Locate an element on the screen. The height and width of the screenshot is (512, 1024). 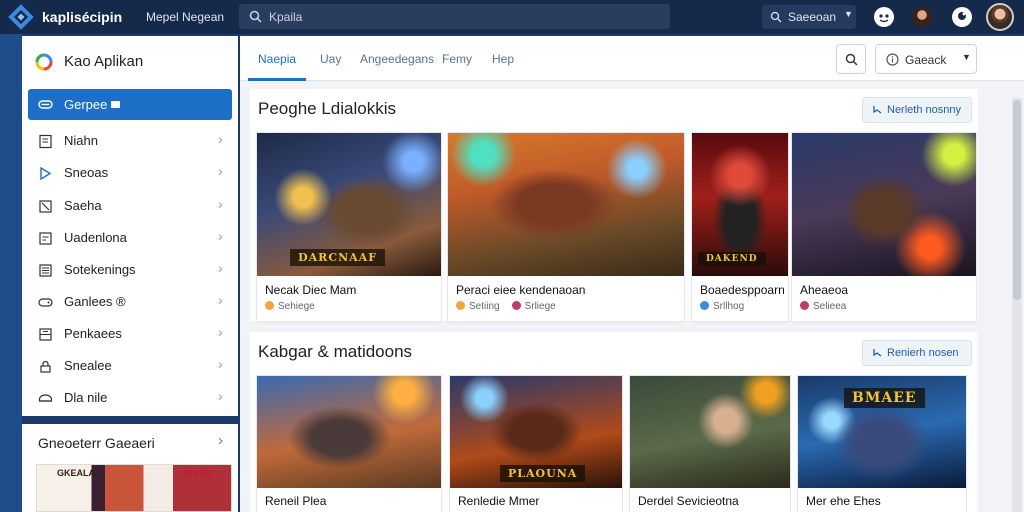
sidebar-item: Sneoas › is located at coordinates (130, 173).